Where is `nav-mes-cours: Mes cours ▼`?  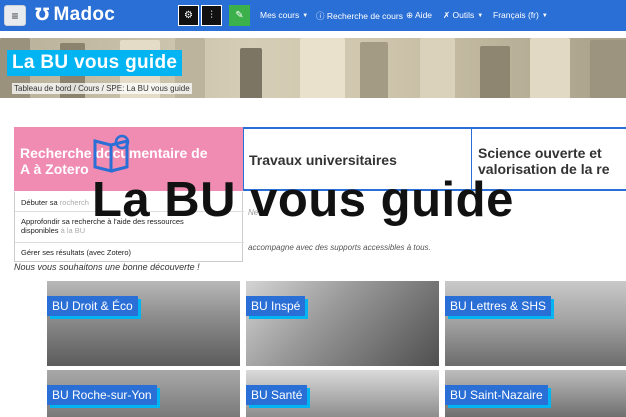
nav-mes-cours: Mes cours ▼ is located at coordinates (284, 15).